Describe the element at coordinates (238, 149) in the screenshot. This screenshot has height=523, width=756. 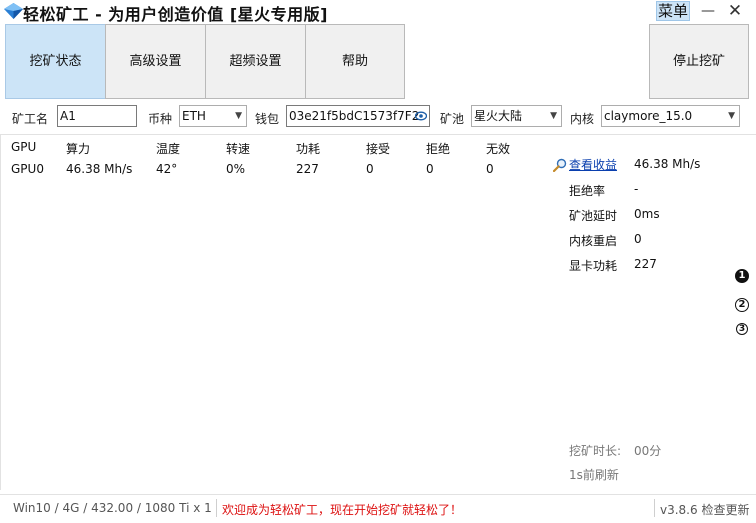
I see `column-header-fan-speed: 转速` at that location.